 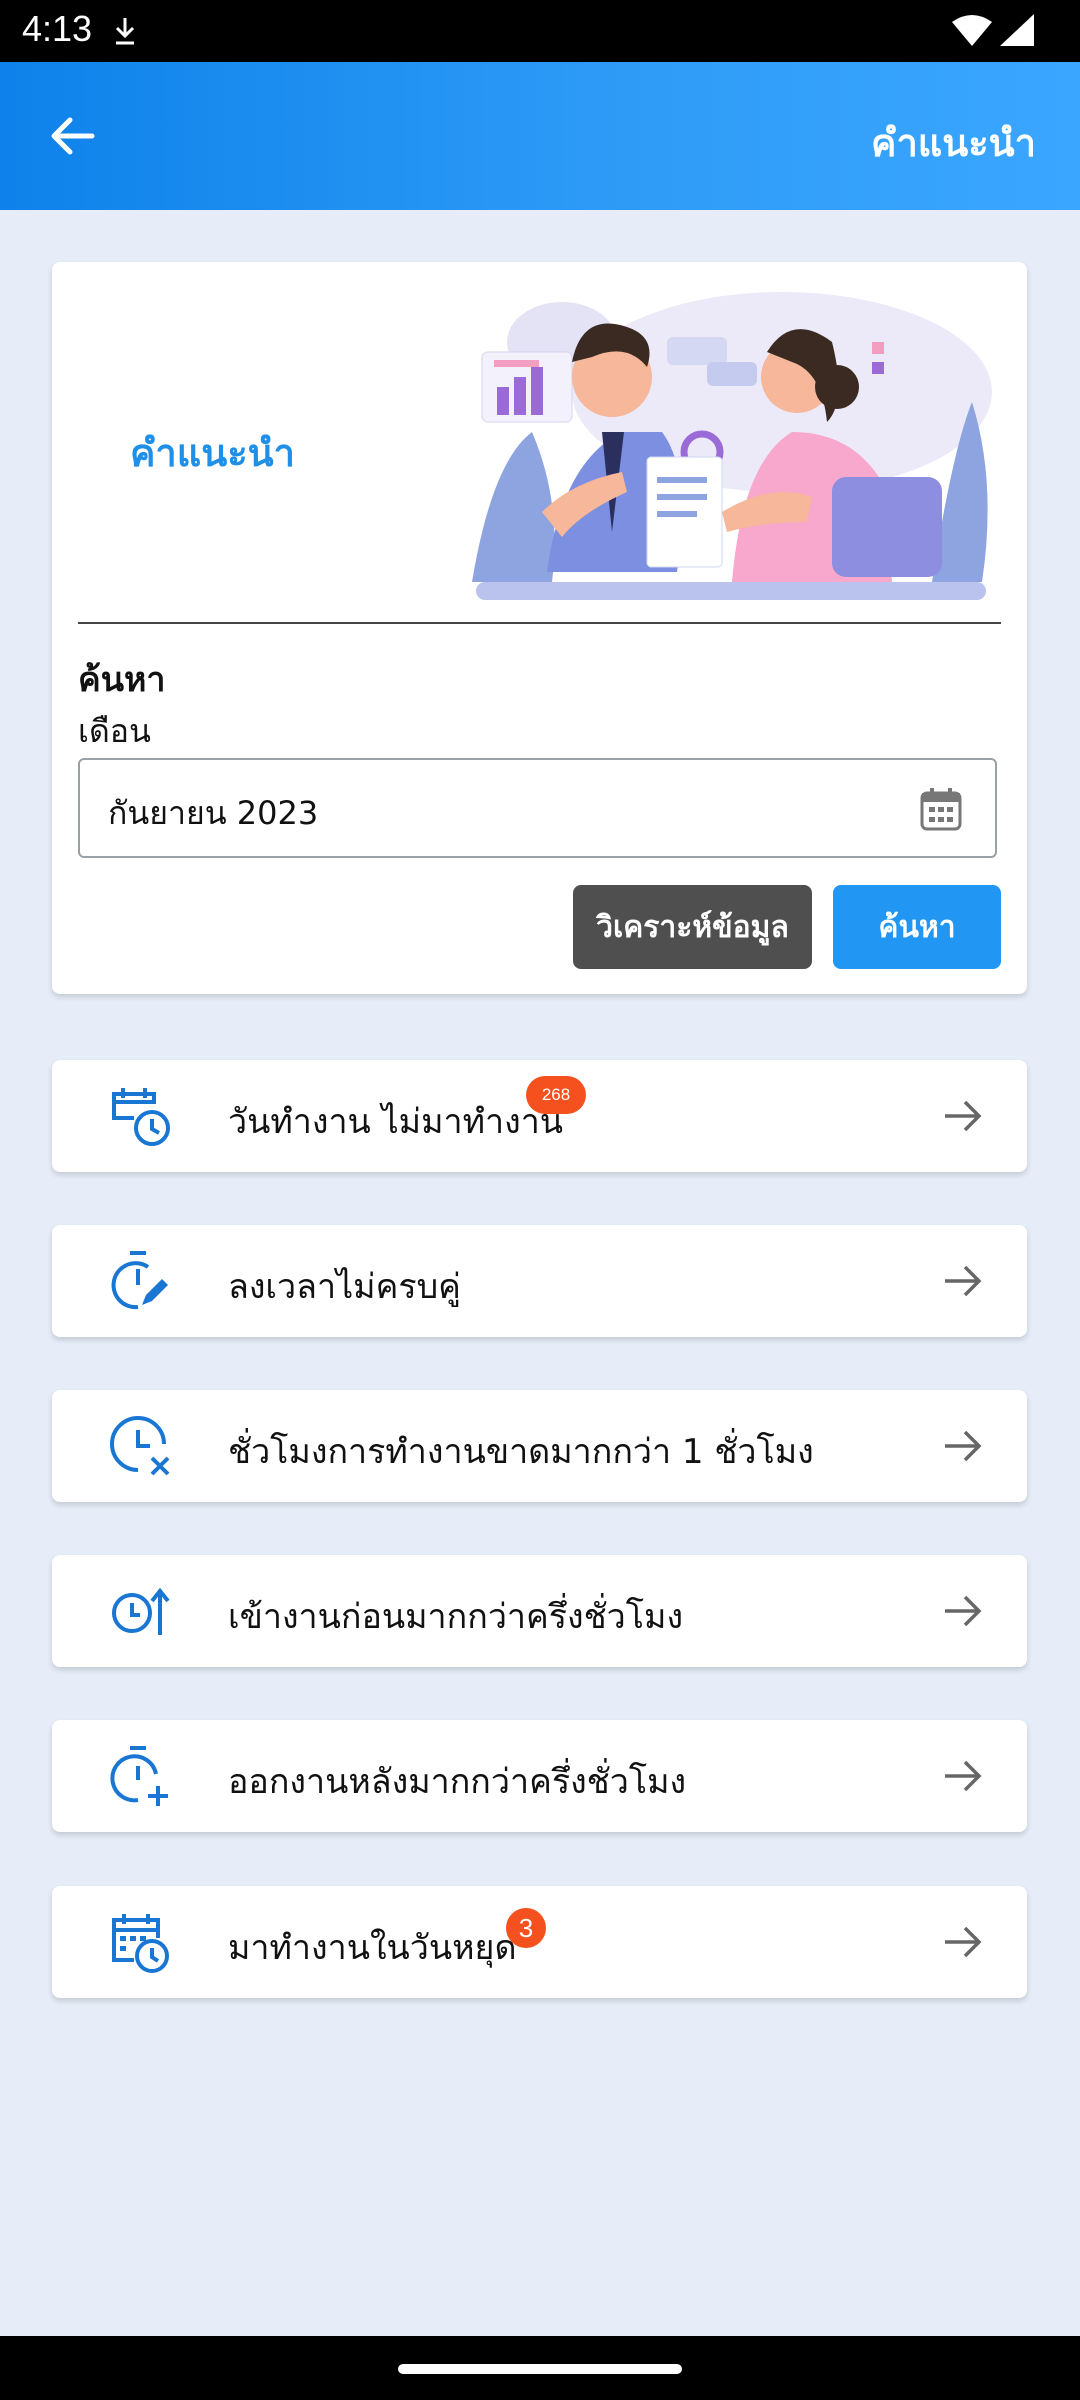 What do you see at coordinates (140, 1446) in the screenshot?
I see `clock-remove-icon` at bounding box center [140, 1446].